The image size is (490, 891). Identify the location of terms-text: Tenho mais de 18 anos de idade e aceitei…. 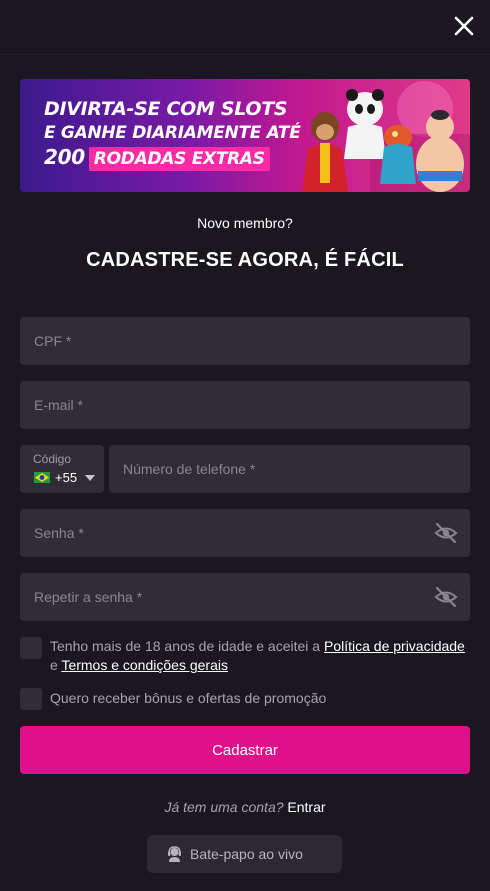
(260, 656).